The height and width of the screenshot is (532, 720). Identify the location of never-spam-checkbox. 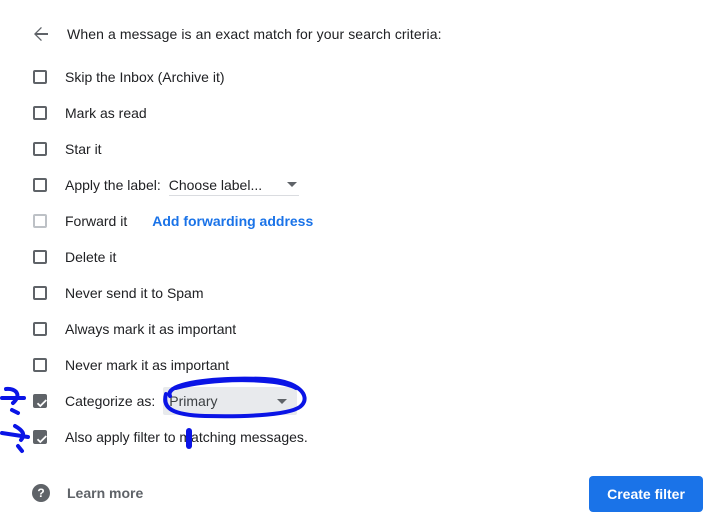
(40, 293).